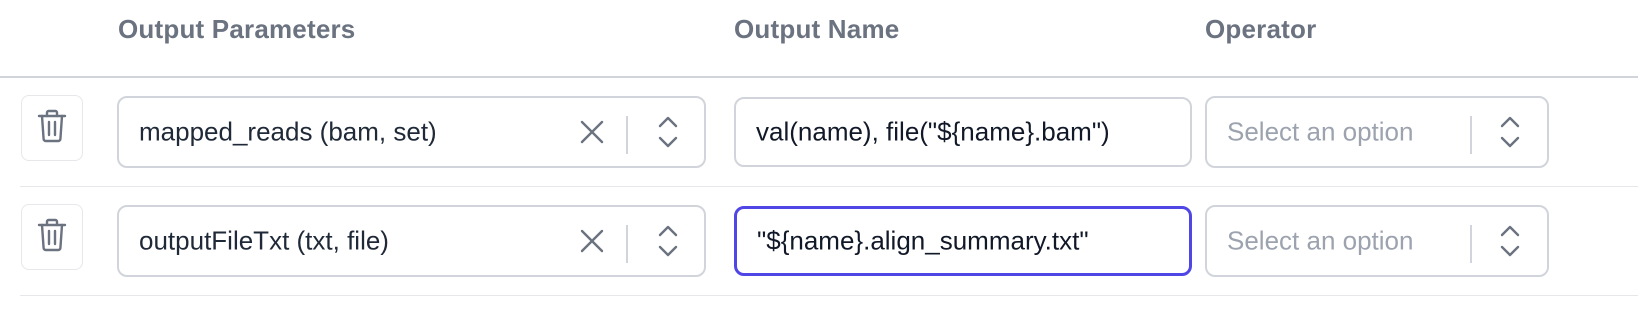 The image size is (1638, 324). What do you see at coordinates (264, 240) in the screenshot?
I see `output-parameter-value: outputFileTxt (txt, file)` at bounding box center [264, 240].